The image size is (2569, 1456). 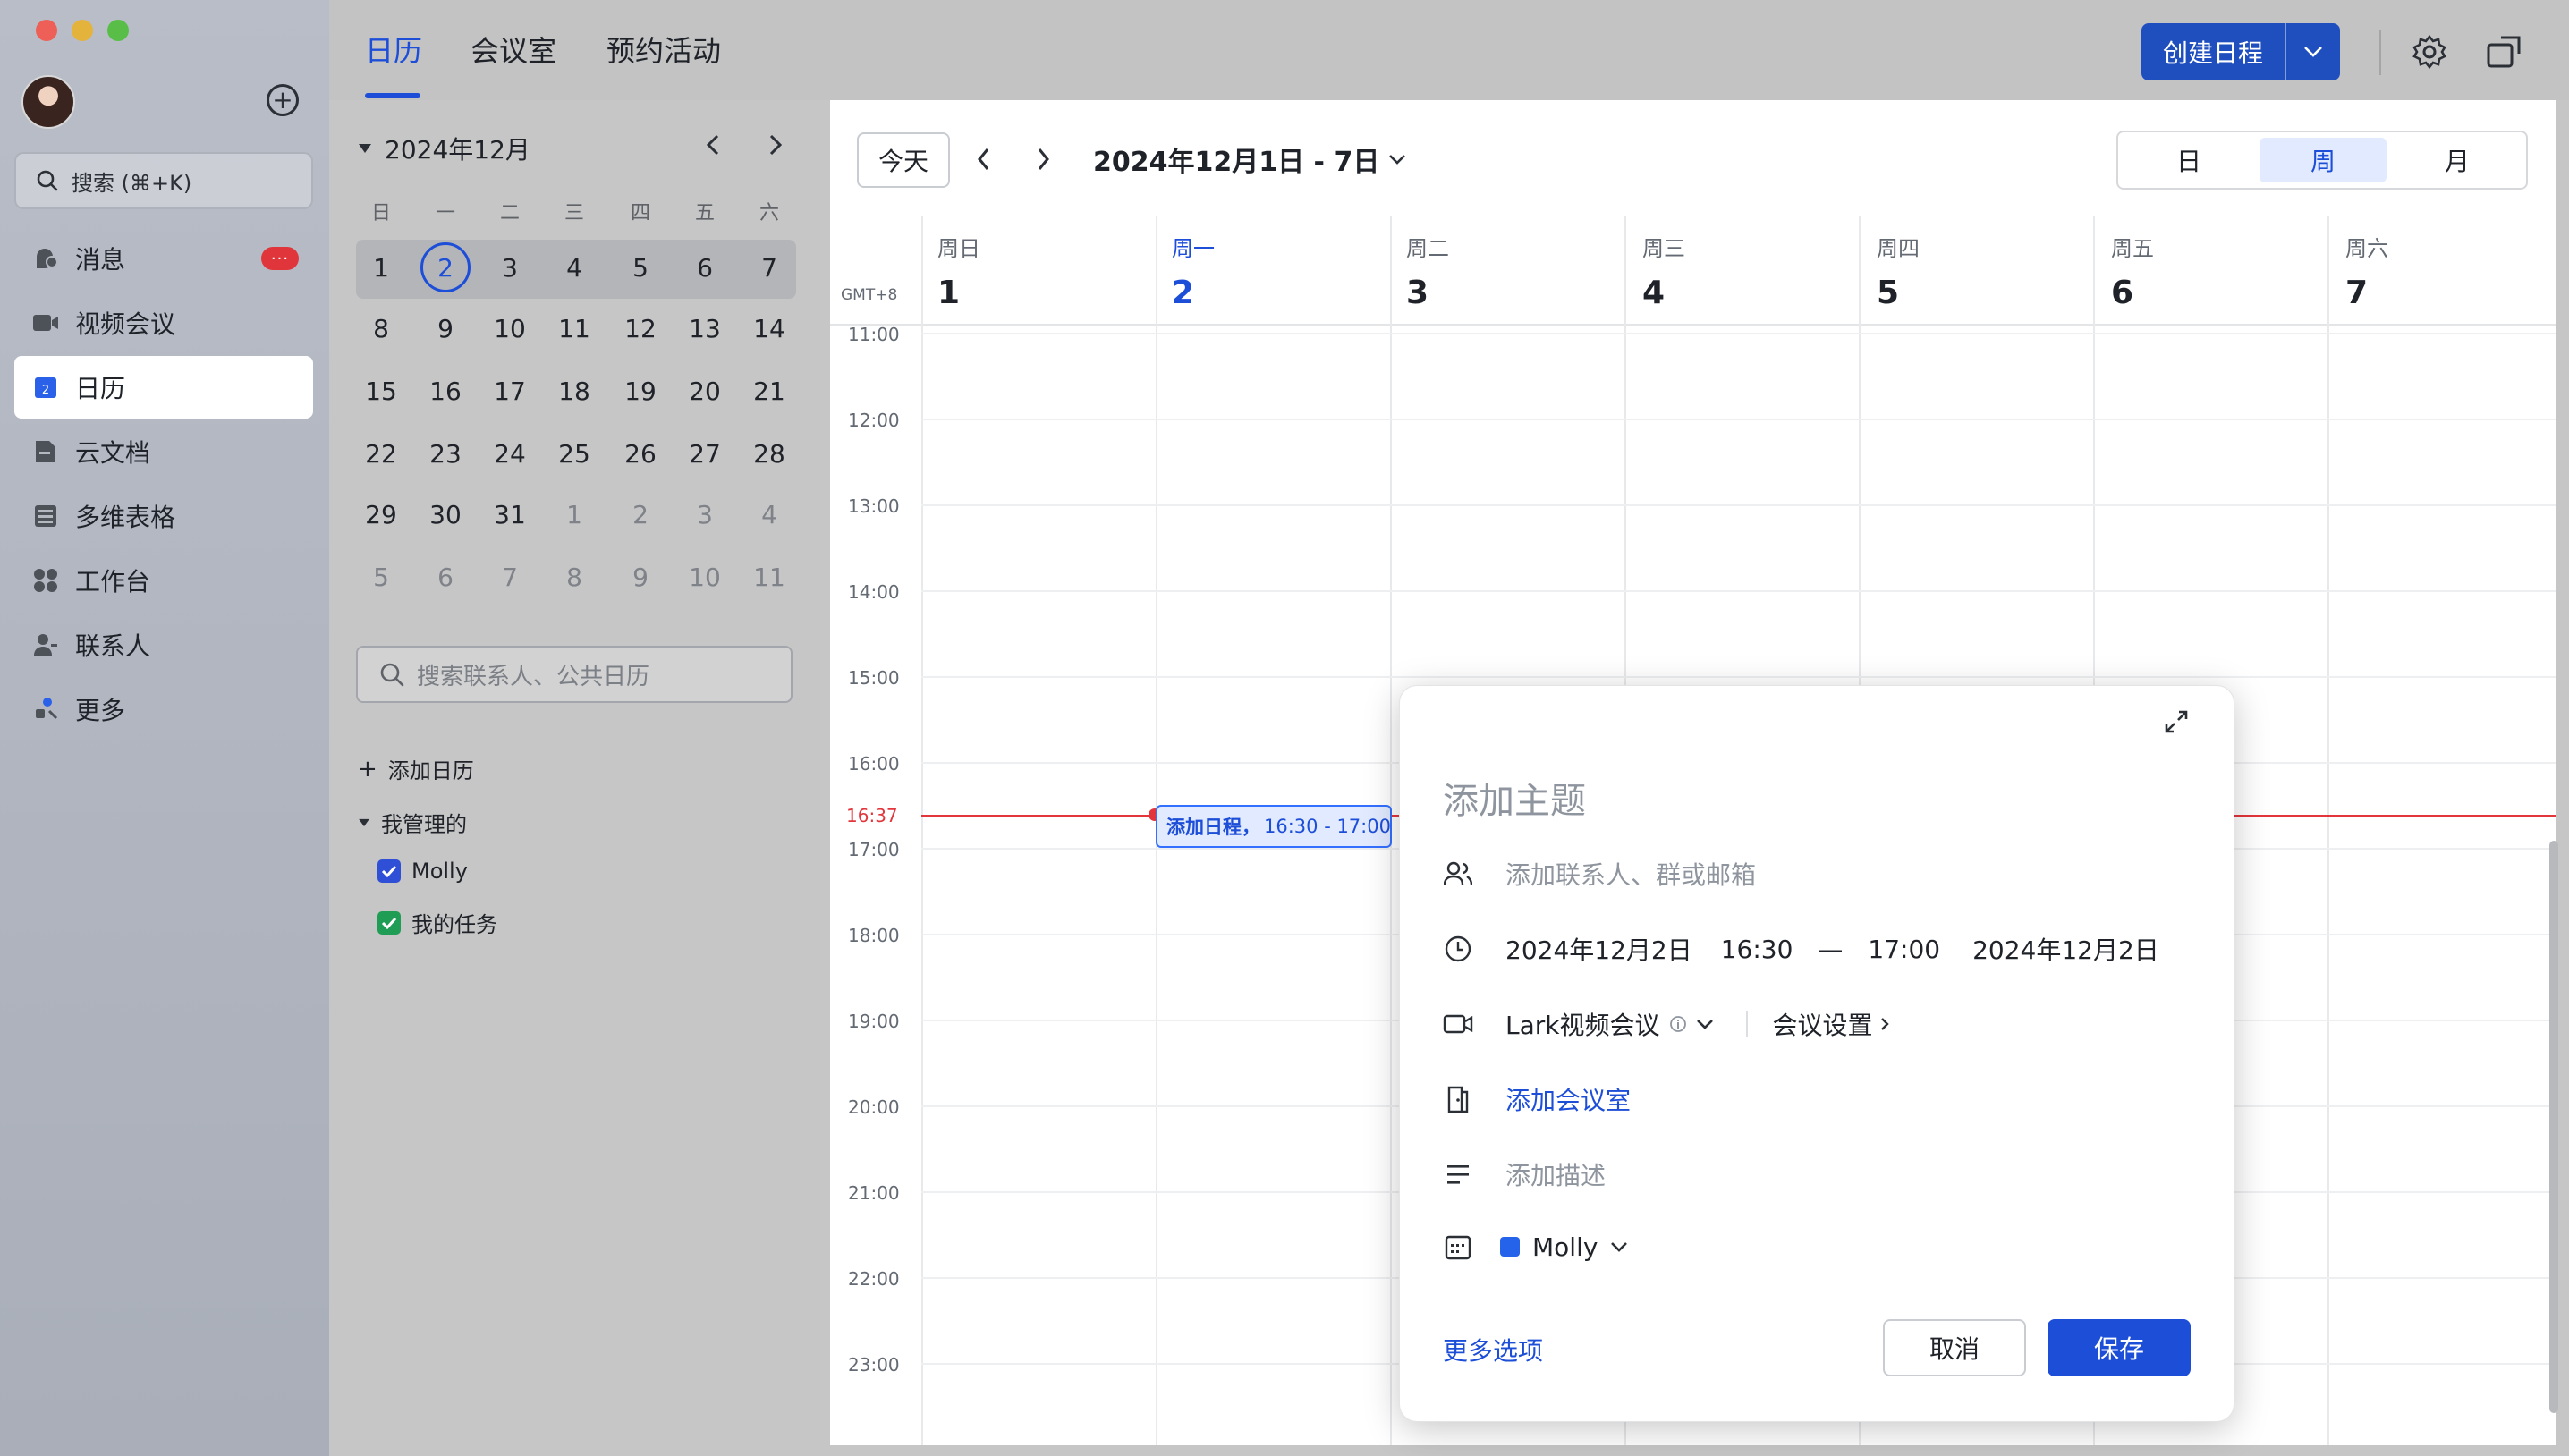 What do you see at coordinates (1599, 949) in the screenshot?
I see `start-date: 2024年12月2日` at bounding box center [1599, 949].